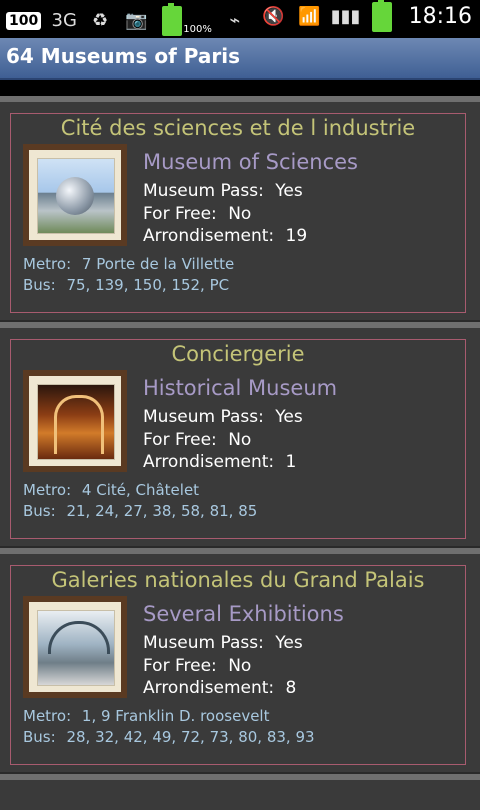  I want to click on bus-row: Bus: 21, 24, 27, 38, 58, 81, 85, so click(140, 511).